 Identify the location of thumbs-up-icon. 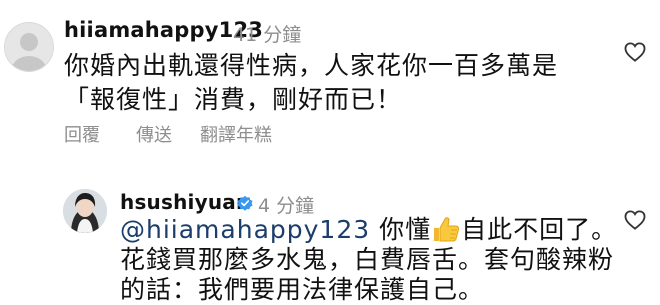
(447, 229).